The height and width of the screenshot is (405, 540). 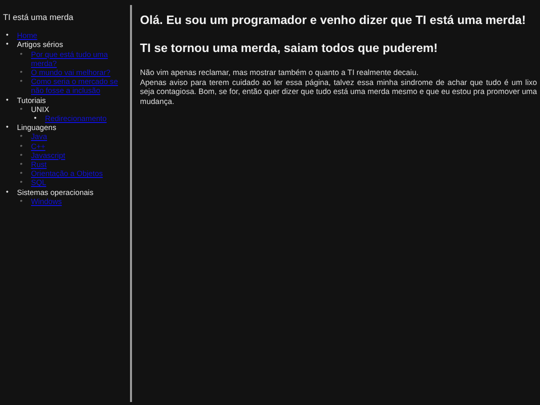 I want to click on site-title: TI está uma merda, so click(x=38, y=17).